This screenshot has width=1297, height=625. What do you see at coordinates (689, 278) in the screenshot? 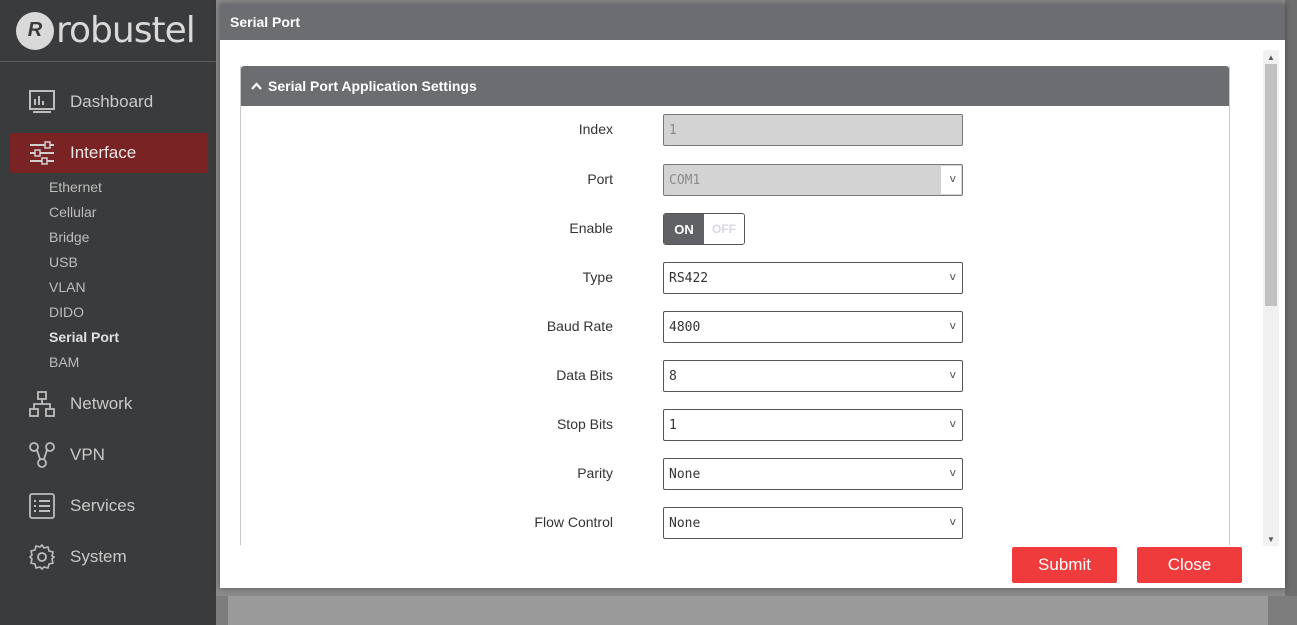
I see `type-value: RS422` at bounding box center [689, 278].